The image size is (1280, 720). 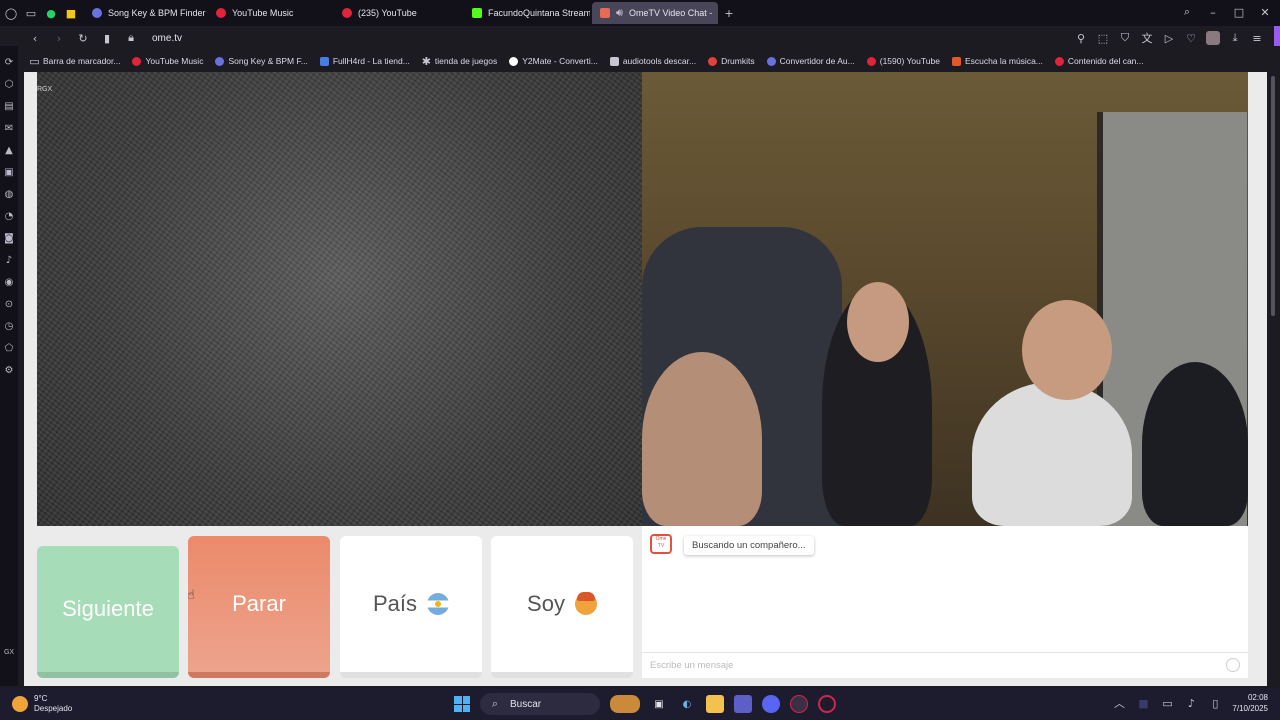 I want to click on tray-expand-icon: ︿, so click(x=1119, y=703).